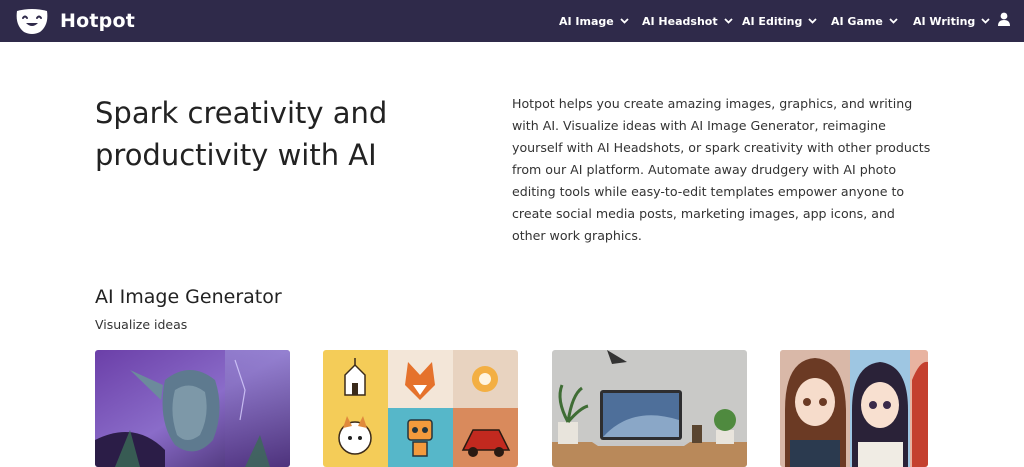  What do you see at coordinates (857, 21) in the screenshot?
I see `nav-label: AI Game` at bounding box center [857, 21].